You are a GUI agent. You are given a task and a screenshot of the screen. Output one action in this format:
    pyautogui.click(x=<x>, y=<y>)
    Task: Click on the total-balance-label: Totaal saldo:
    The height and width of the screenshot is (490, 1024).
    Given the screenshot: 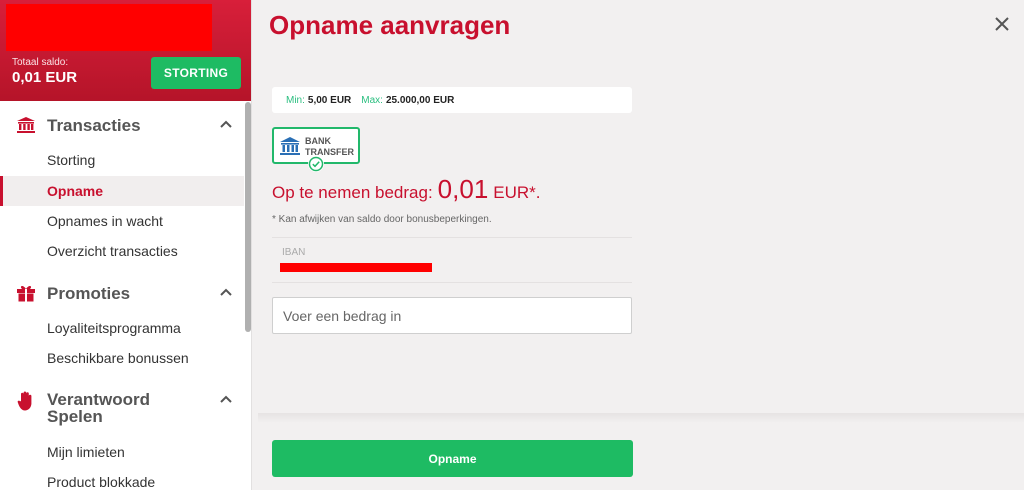 What is the action you would take?
    pyautogui.click(x=40, y=62)
    